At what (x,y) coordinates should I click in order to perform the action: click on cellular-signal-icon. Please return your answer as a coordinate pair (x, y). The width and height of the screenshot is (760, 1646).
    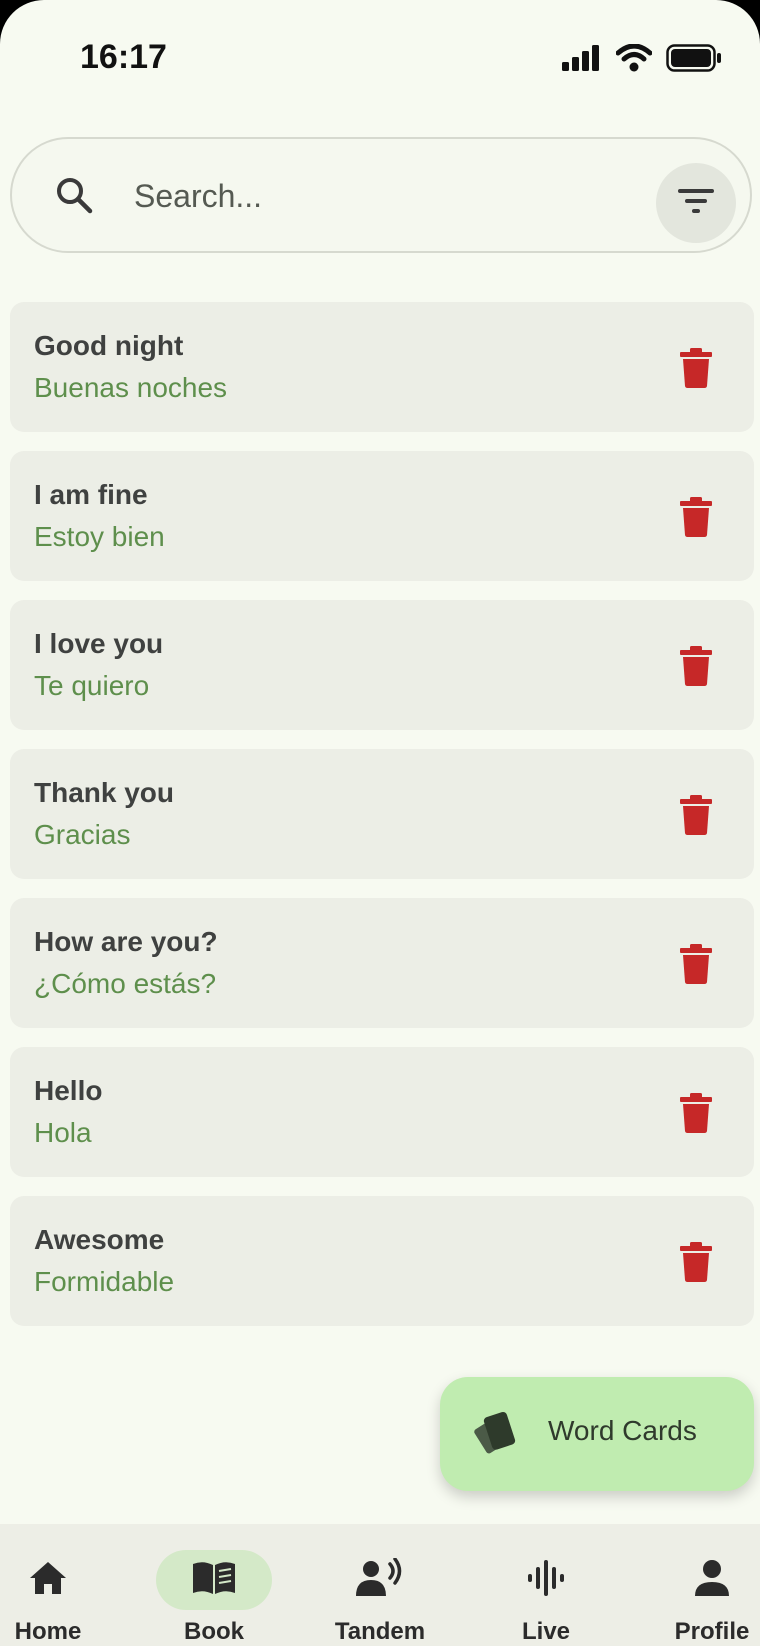
    Looking at the image, I should click on (580, 58).